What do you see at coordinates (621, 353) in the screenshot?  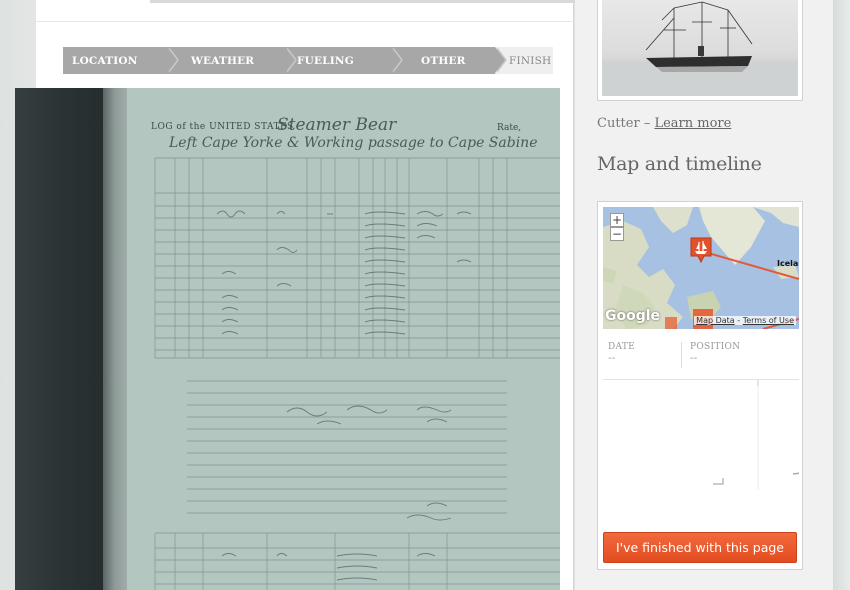 I see `date-column: DATE --` at bounding box center [621, 353].